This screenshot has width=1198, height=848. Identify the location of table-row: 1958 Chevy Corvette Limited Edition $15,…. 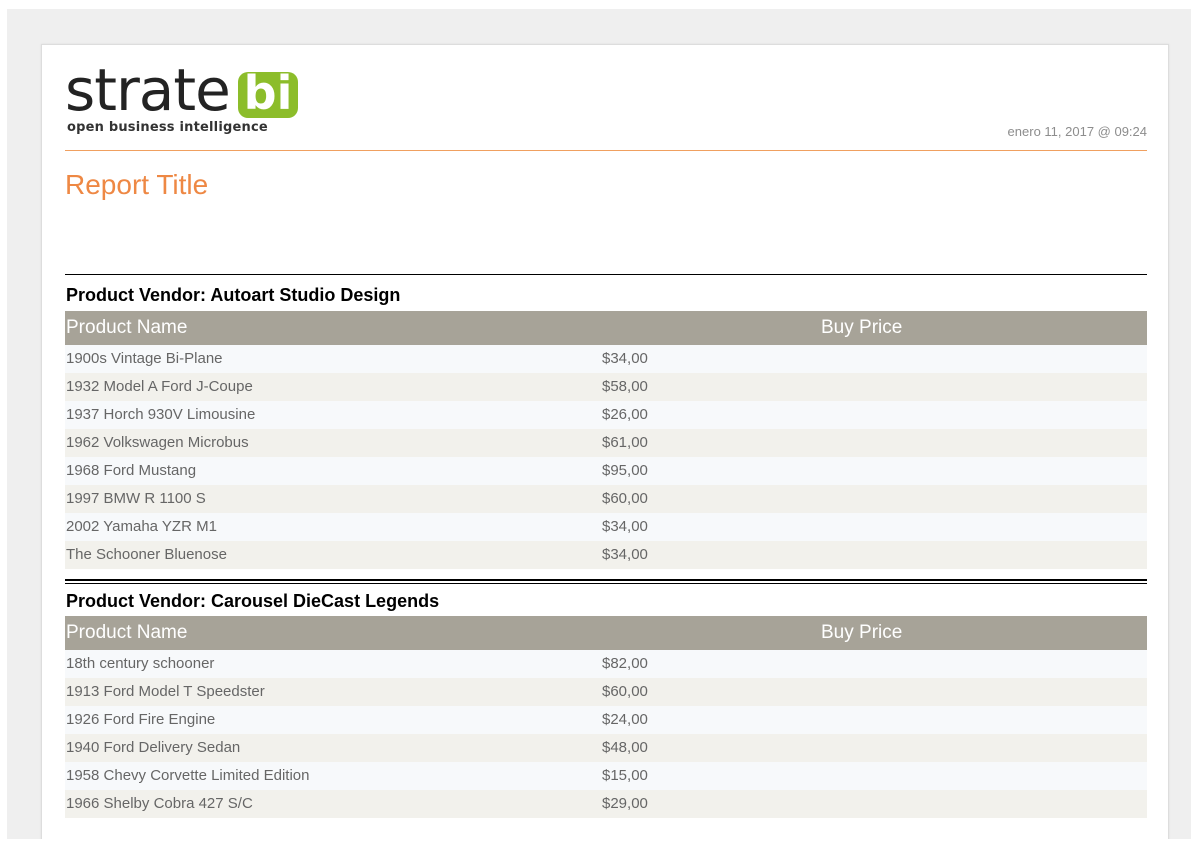
(606, 776).